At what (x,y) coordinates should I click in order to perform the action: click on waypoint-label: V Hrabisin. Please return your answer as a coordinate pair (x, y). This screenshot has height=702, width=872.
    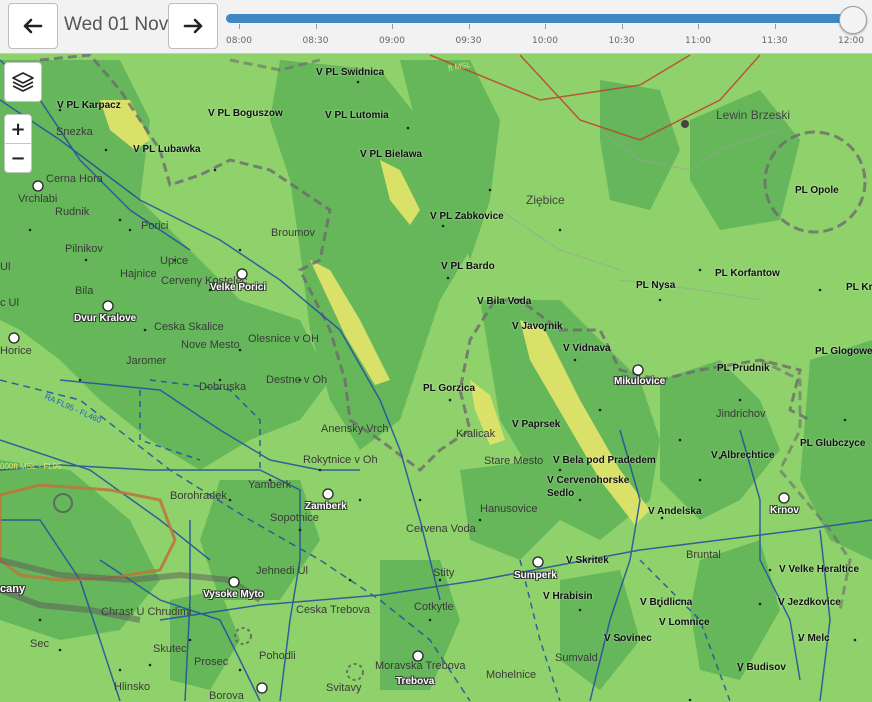
    Looking at the image, I should click on (567, 596).